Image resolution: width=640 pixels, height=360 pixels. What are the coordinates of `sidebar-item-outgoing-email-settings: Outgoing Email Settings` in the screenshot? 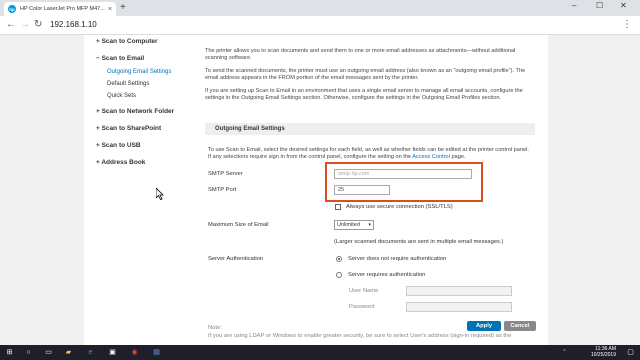 It's located at (146, 72).